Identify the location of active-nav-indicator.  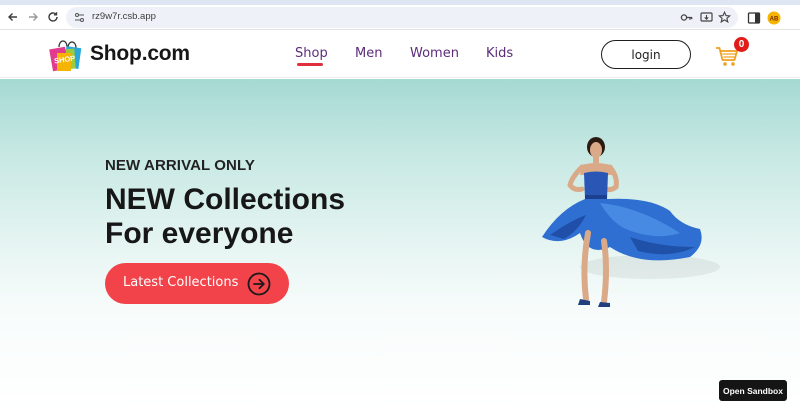
(310, 64).